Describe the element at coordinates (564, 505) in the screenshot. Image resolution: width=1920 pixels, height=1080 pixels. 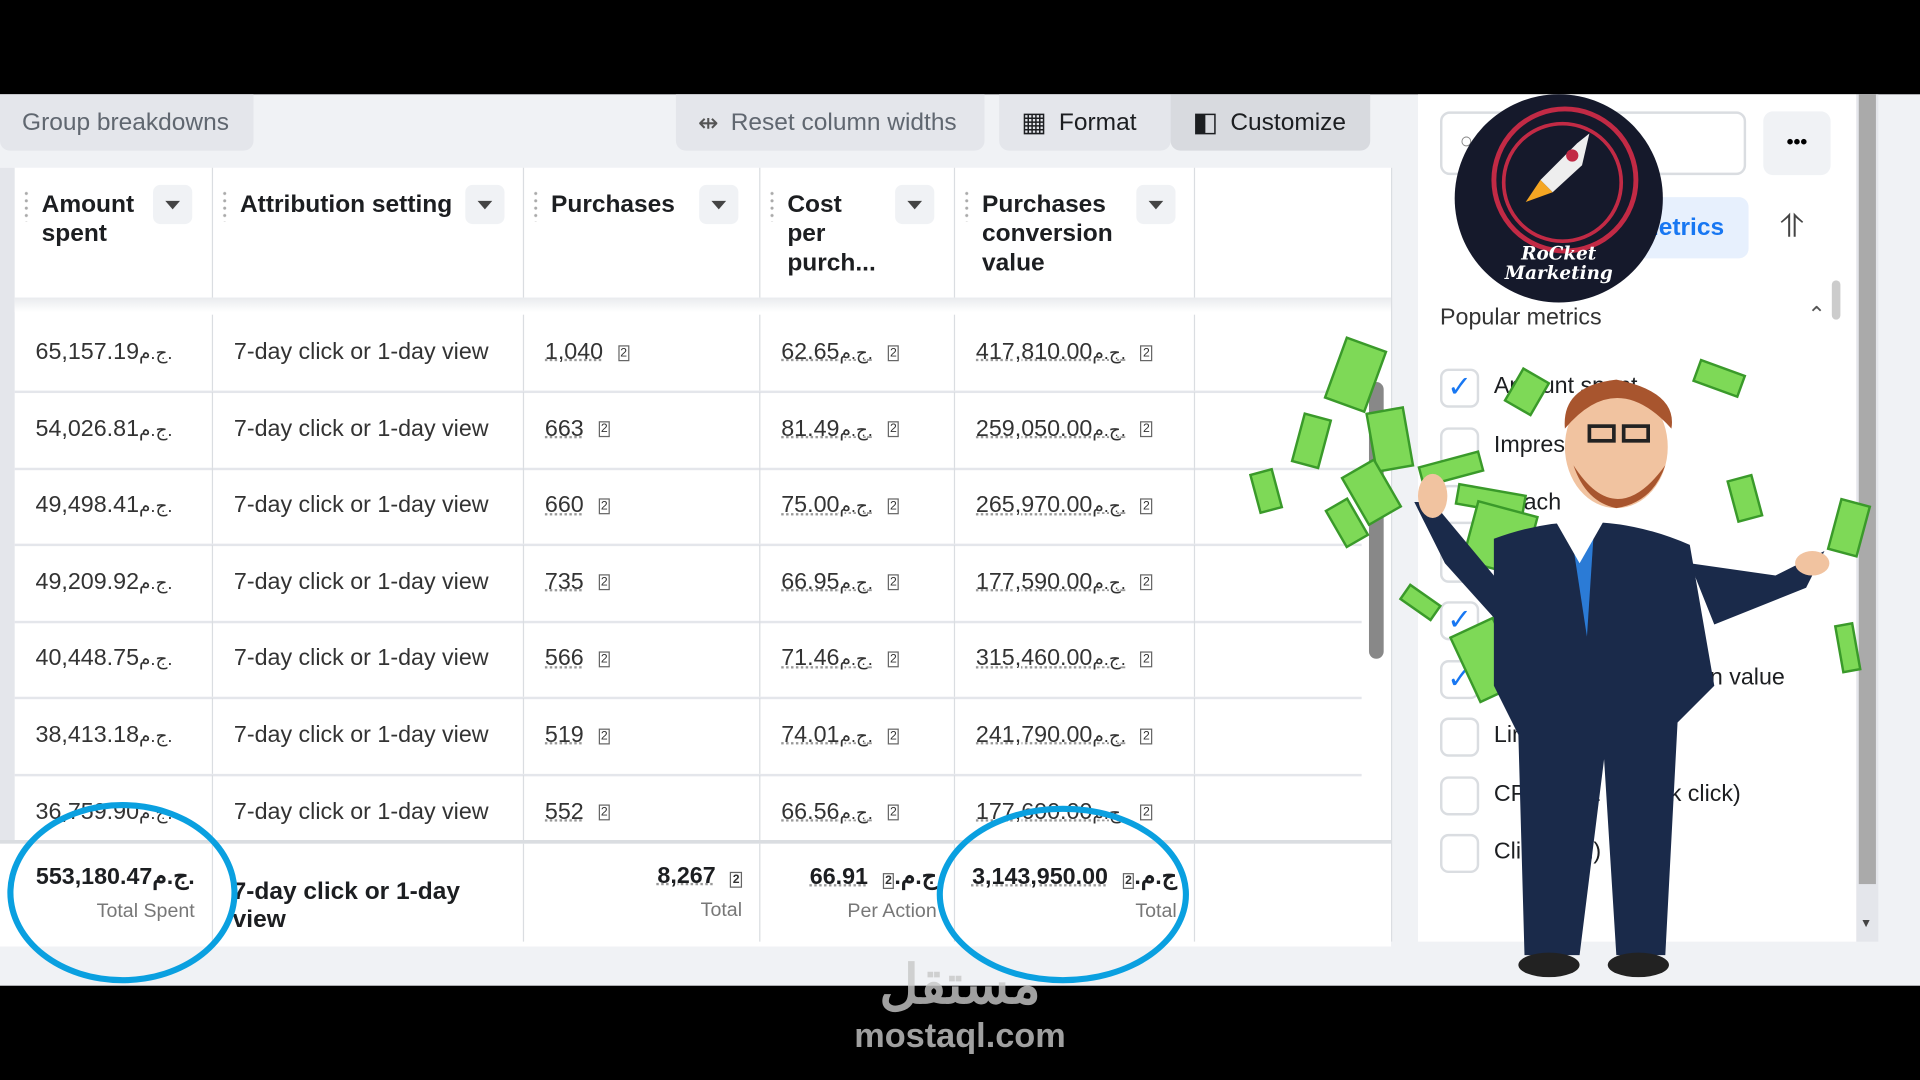
I see `purchases-value: 660` at that location.